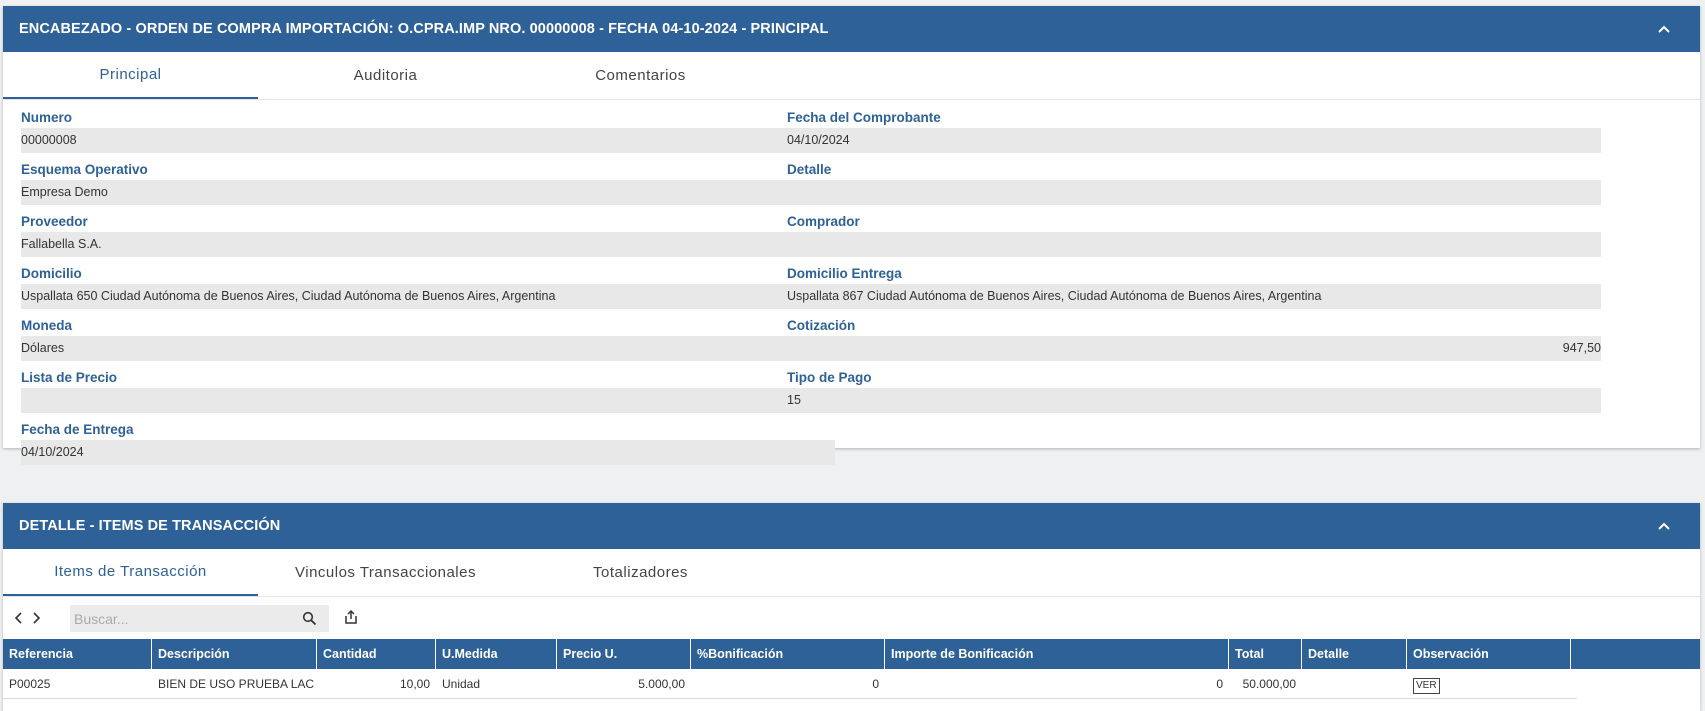  What do you see at coordinates (1489, 683) in the screenshot?
I see `cell-observacion: VER` at bounding box center [1489, 683].